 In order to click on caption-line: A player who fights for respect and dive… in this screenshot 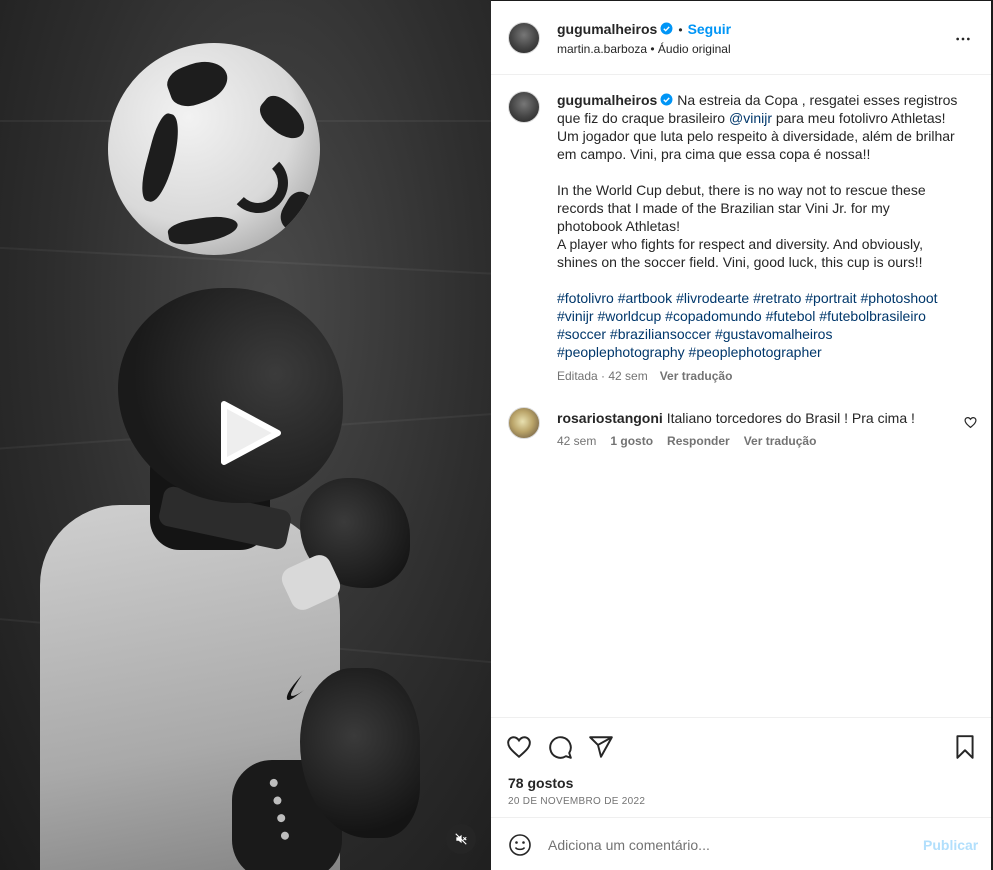, I will do `click(740, 244)`.